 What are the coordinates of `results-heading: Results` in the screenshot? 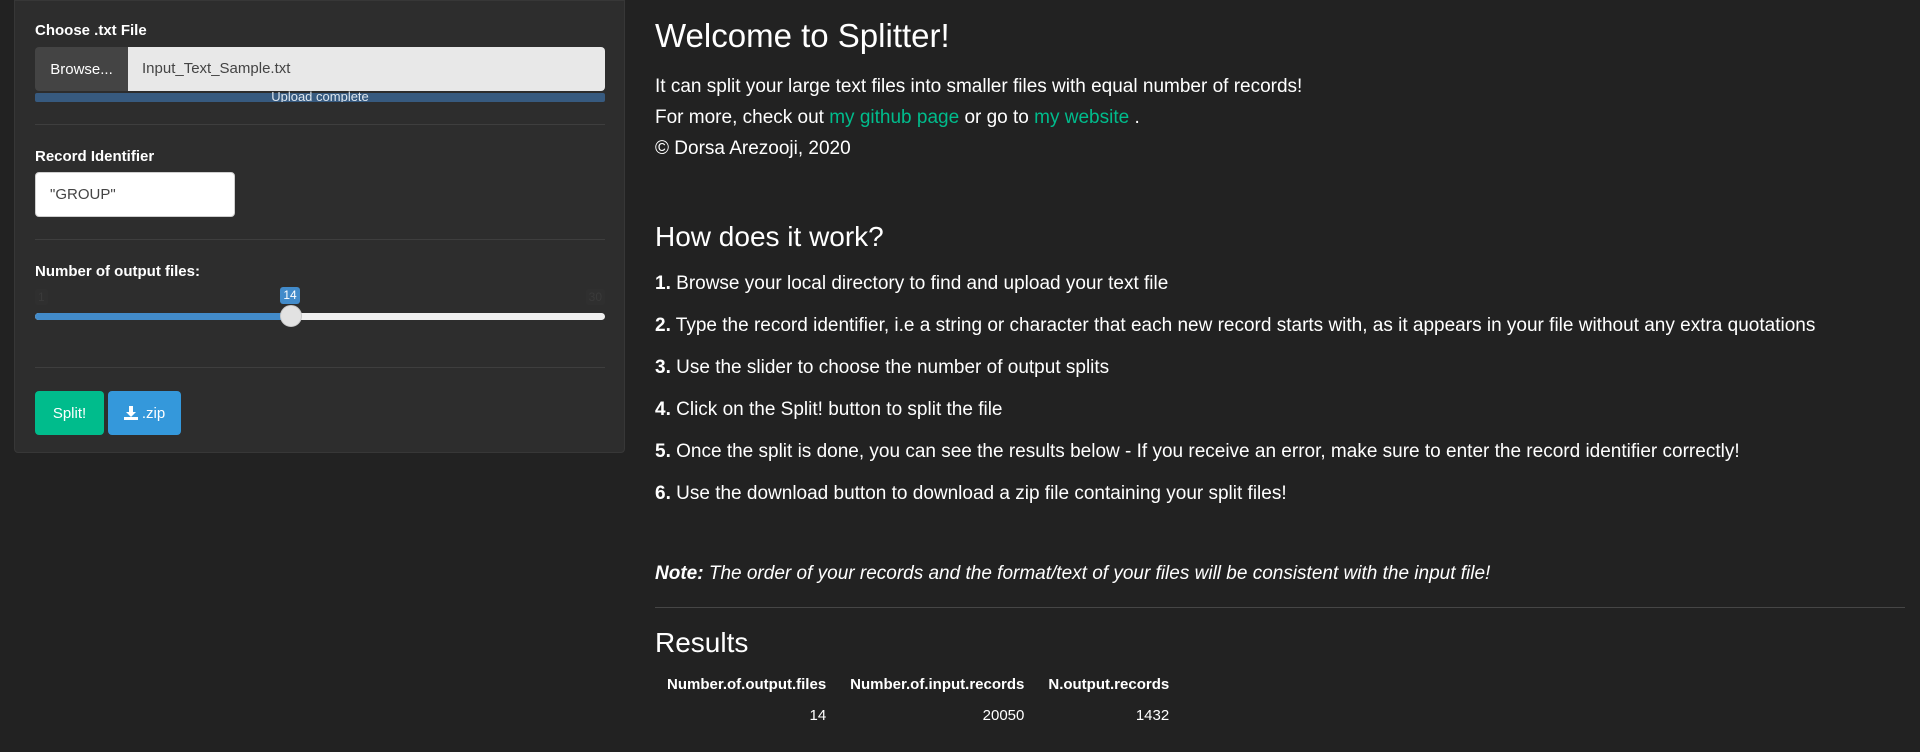 It's located at (702, 642).